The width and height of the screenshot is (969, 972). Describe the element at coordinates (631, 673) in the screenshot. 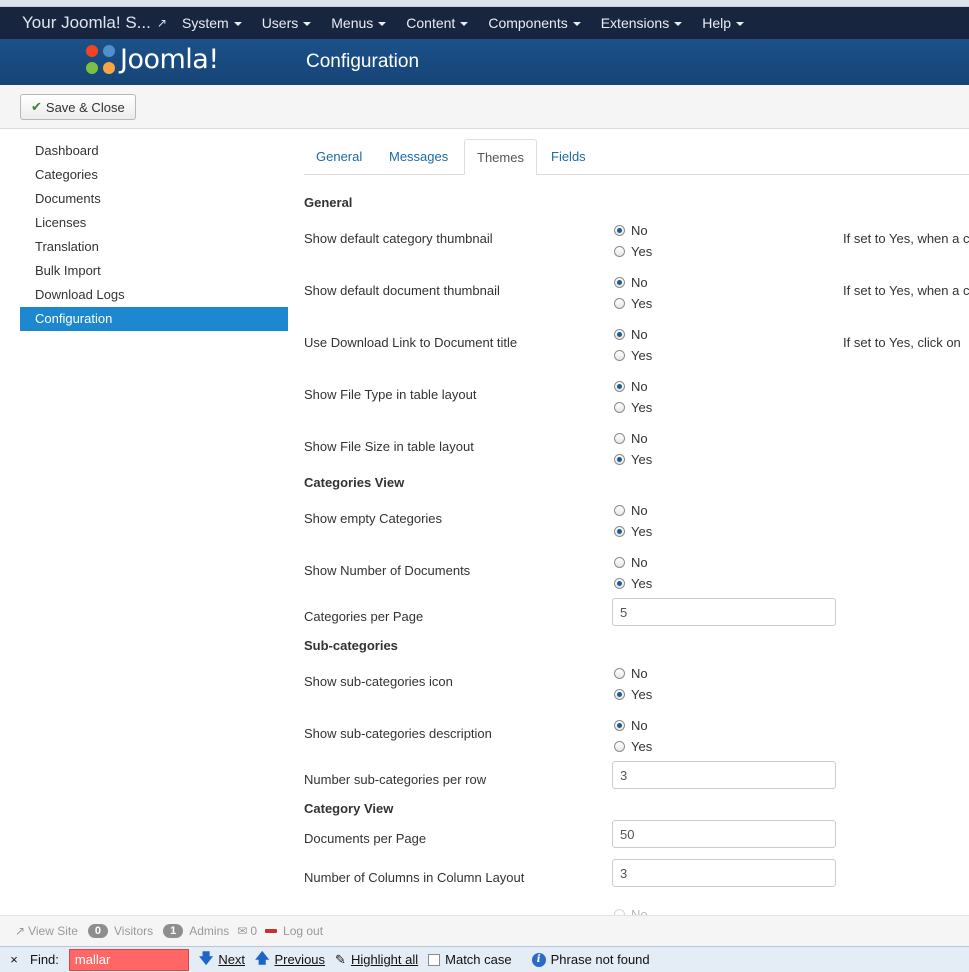

I see `radio-subcategories-icon-no: No` at that location.